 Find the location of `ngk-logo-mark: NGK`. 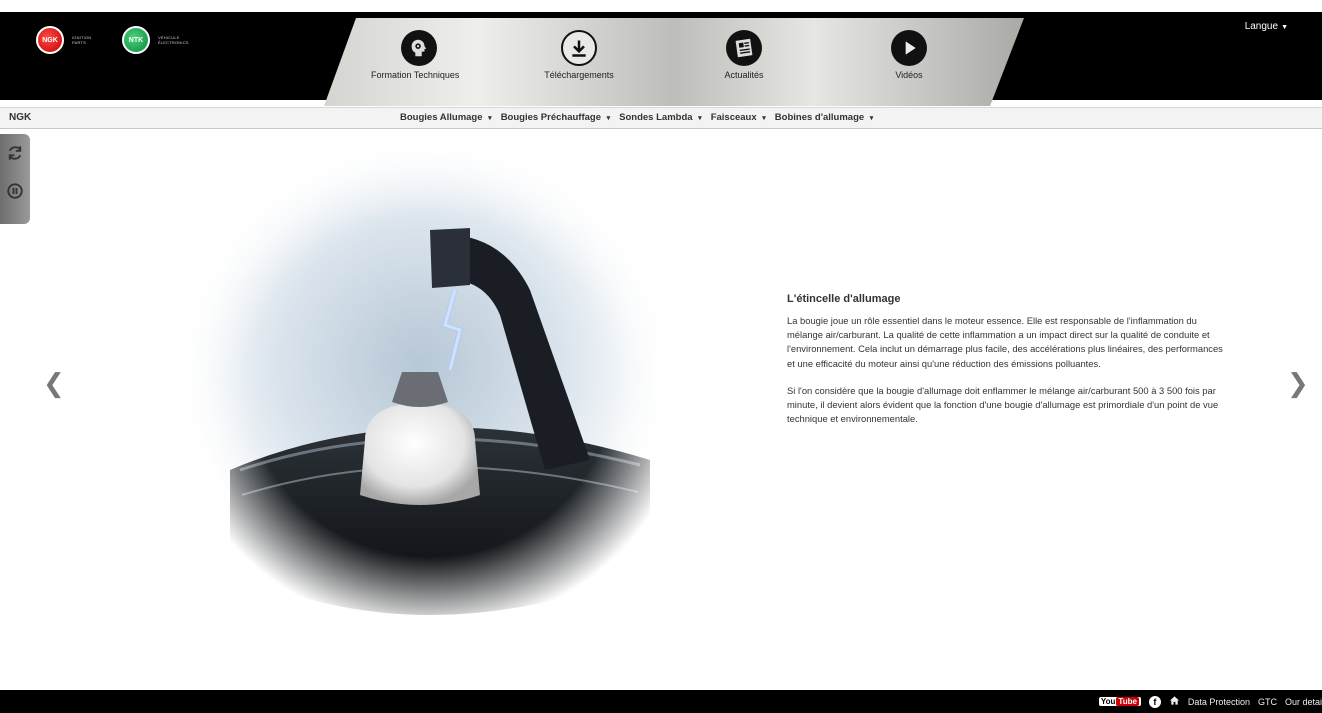

ngk-logo-mark: NGK is located at coordinates (50, 40).